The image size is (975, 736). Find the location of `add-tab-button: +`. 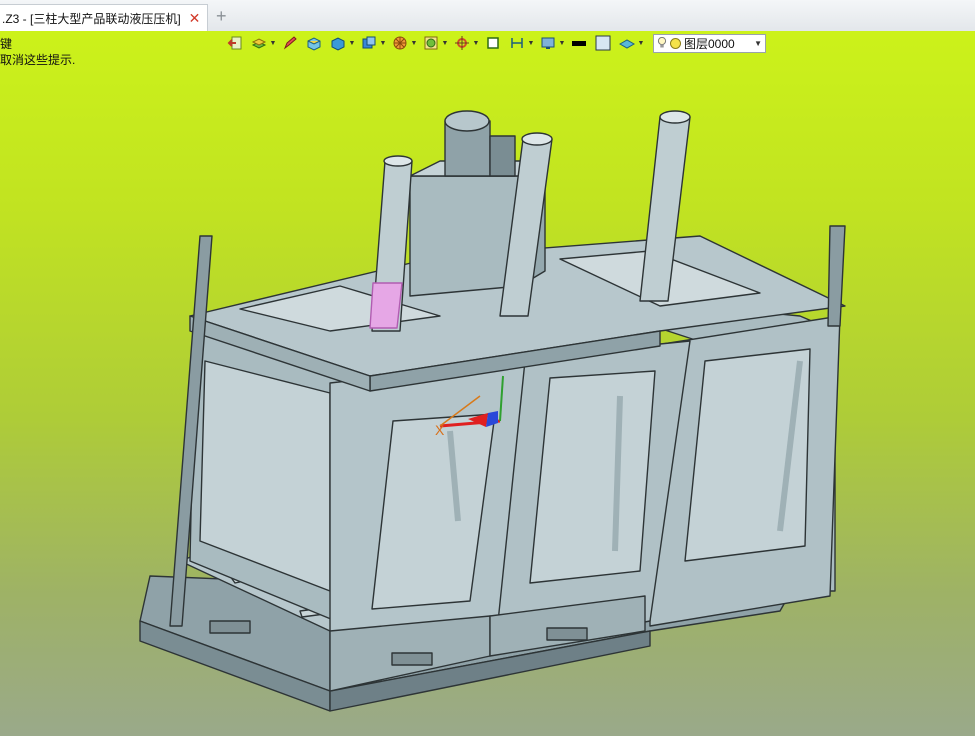

add-tab-button: + is located at coordinates (221, 16).